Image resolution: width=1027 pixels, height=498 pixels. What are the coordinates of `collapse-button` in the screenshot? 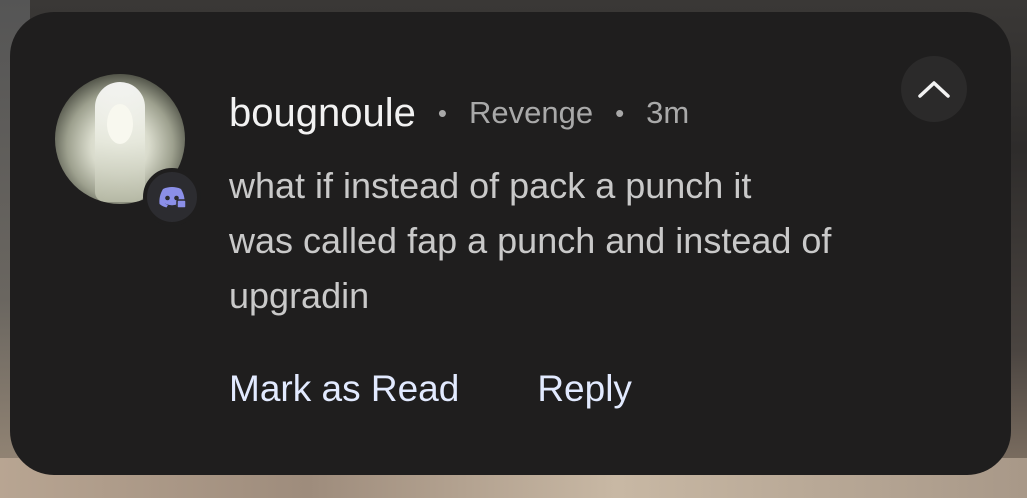 It's located at (934, 89).